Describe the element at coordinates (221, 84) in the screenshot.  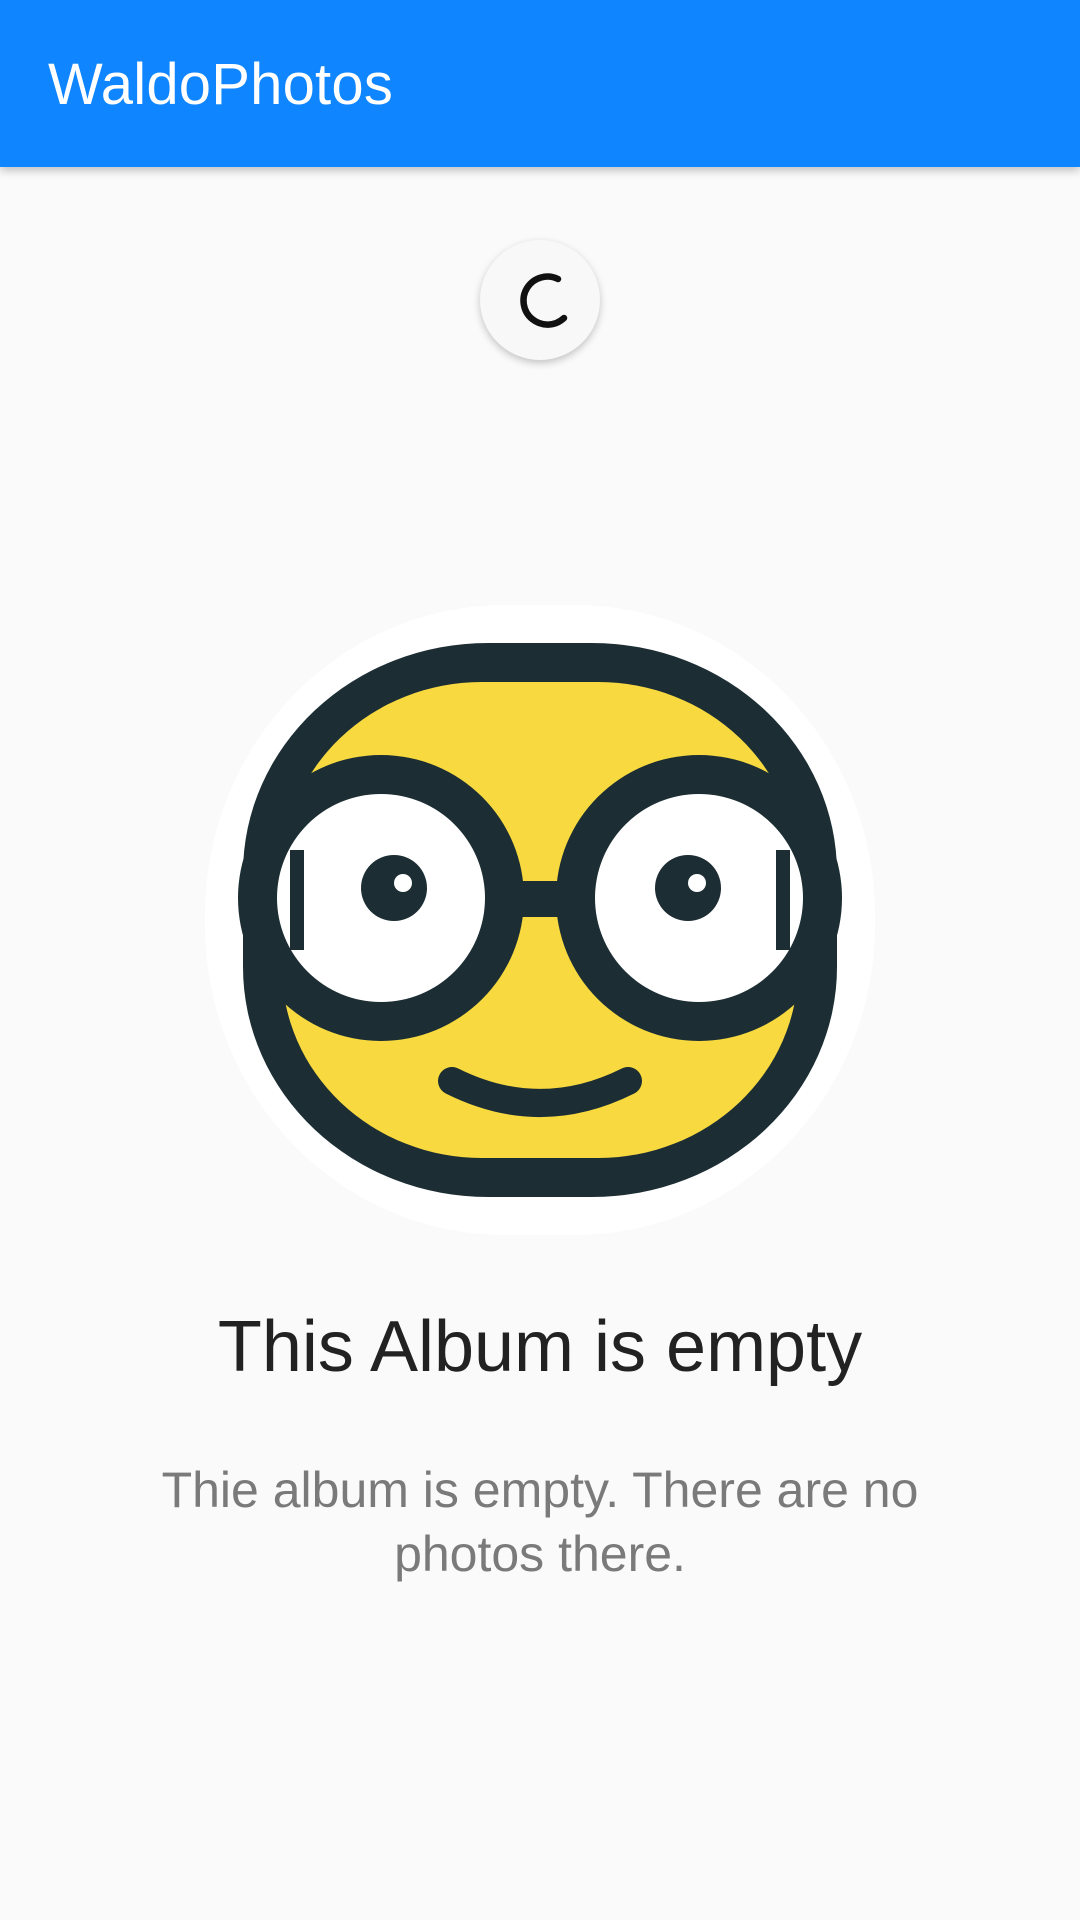
I see `app-title: WaldoPhotos` at that location.